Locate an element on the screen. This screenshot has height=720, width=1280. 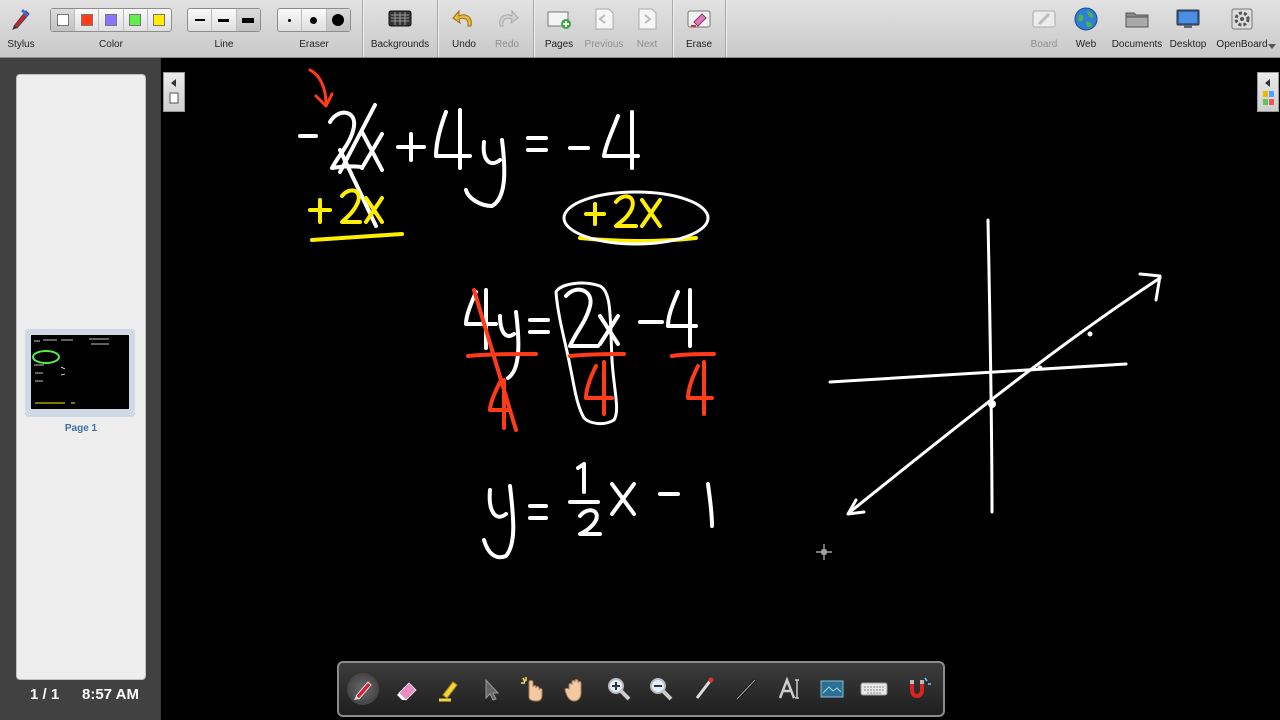
left-panel-toggle is located at coordinates (174, 92).